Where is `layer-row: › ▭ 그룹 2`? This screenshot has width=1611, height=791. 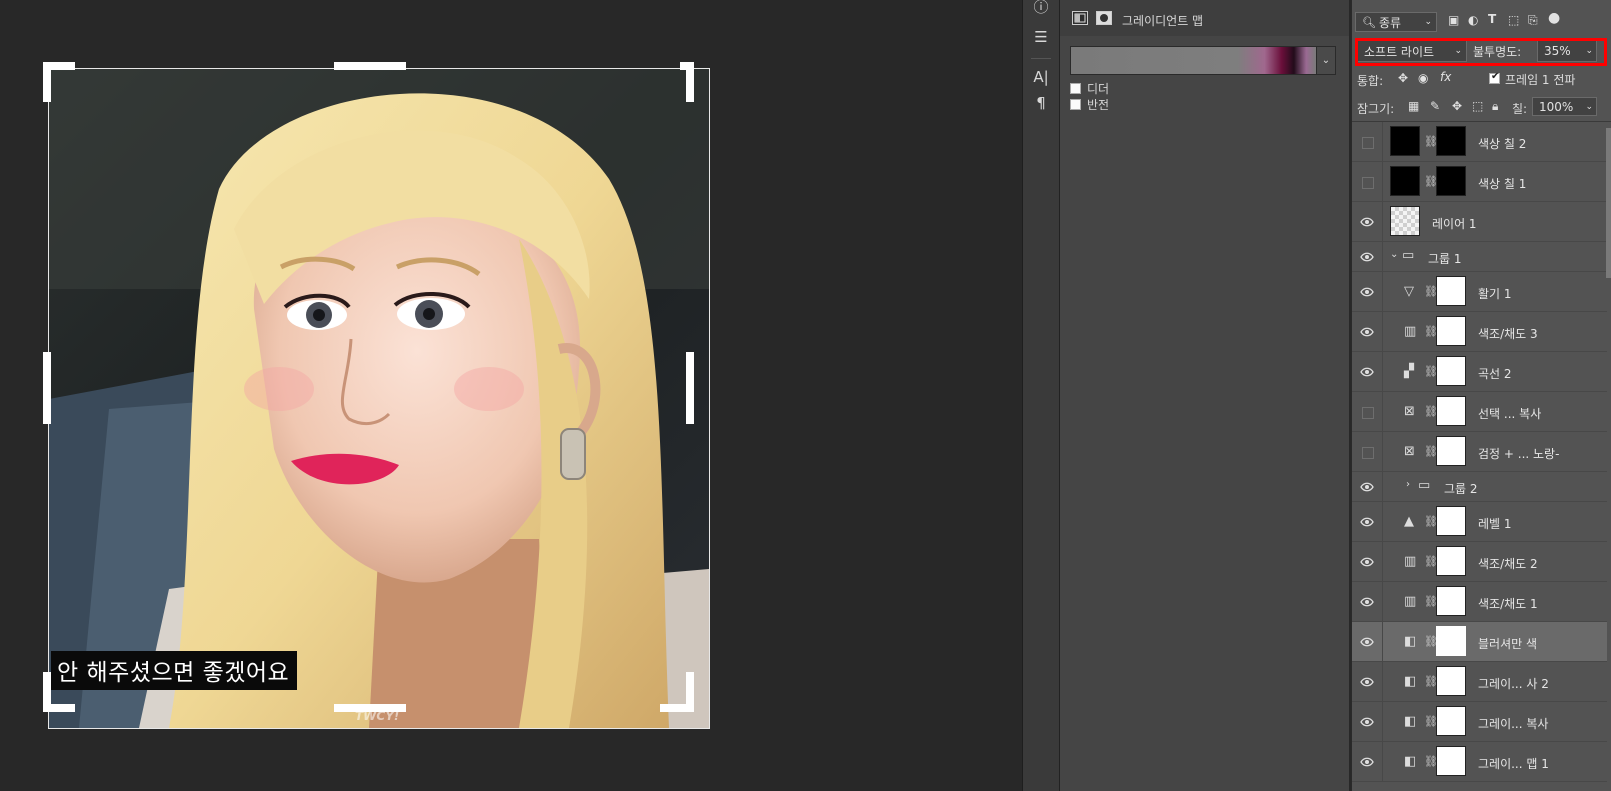 layer-row: › ▭ 그룹 2 is located at coordinates (1479, 487).